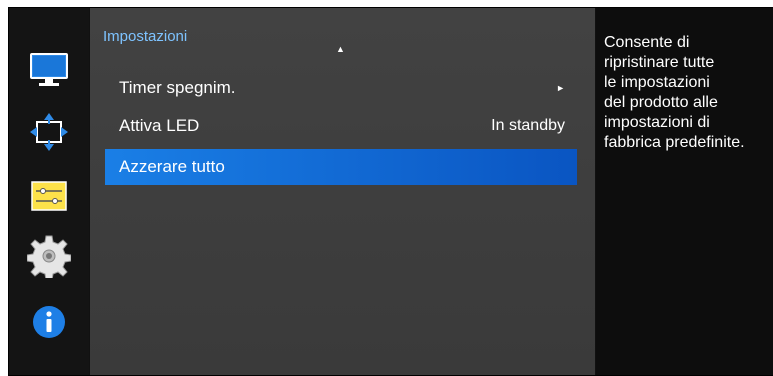 Image resolution: width=773 pixels, height=376 pixels. Describe the element at coordinates (340, 49) in the screenshot. I see `scroll-up-arrow-icon: ▲` at that location.